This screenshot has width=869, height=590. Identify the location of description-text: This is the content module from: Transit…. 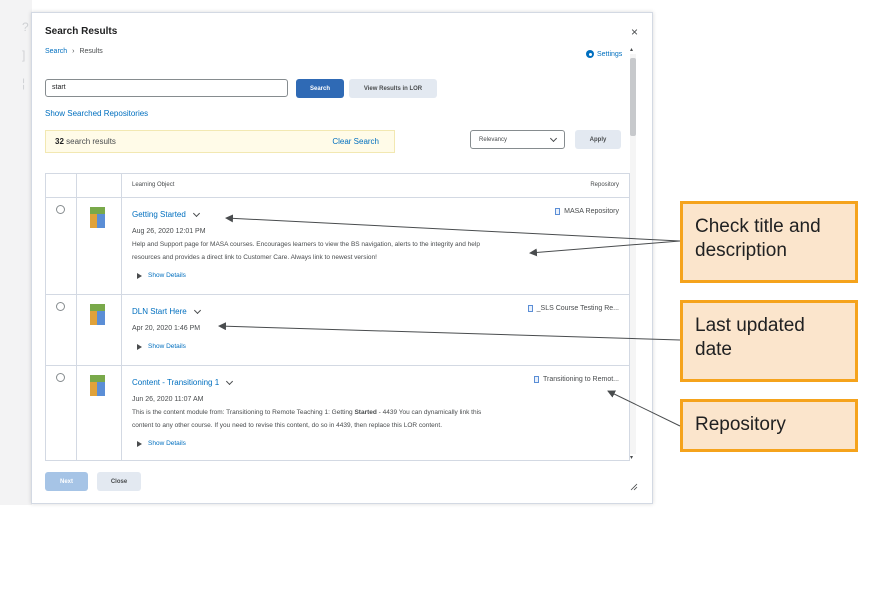
(243, 412).